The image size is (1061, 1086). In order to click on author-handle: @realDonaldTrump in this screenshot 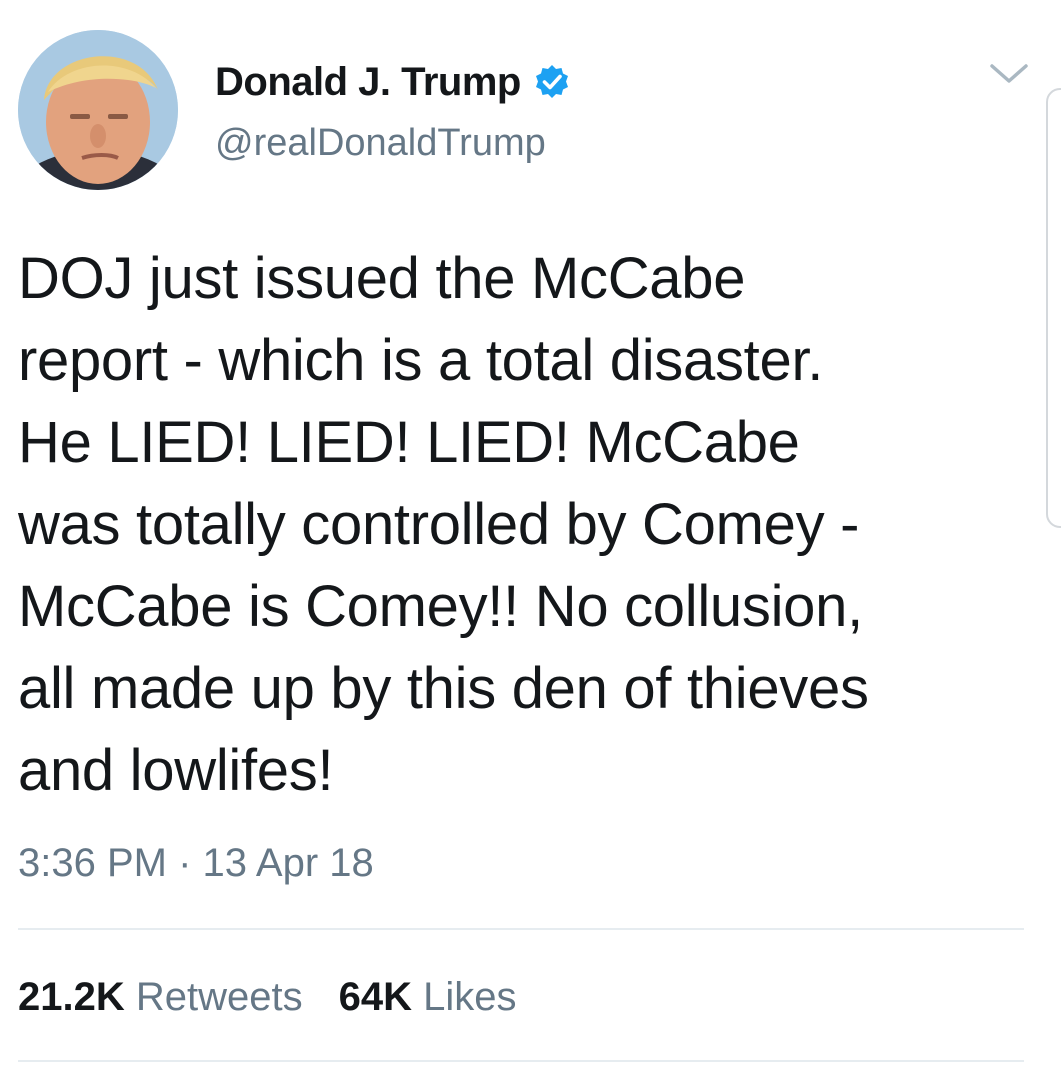, I will do `click(380, 143)`.